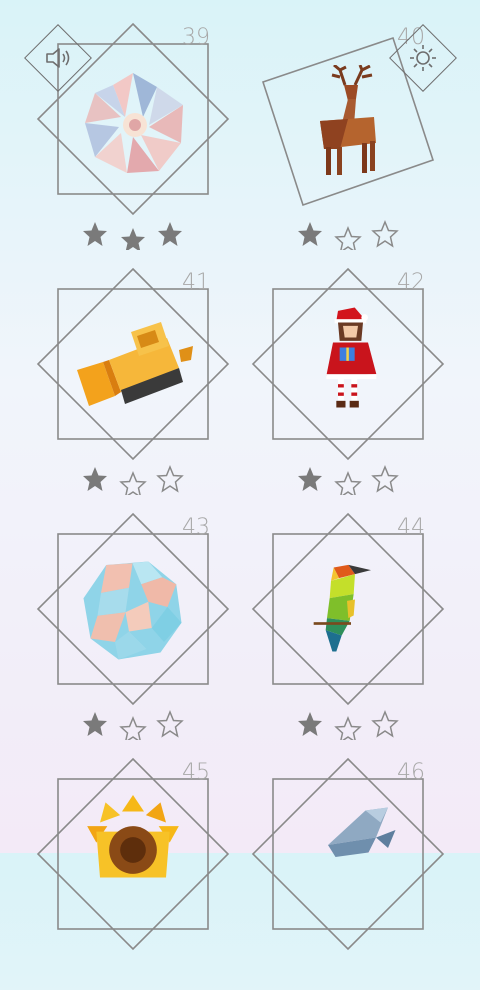 This screenshot has width=480, height=990. What do you see at coordinates (335, 867) in the screenshot?
I see `level-card-46: 46` at bounding box center [335, 867].